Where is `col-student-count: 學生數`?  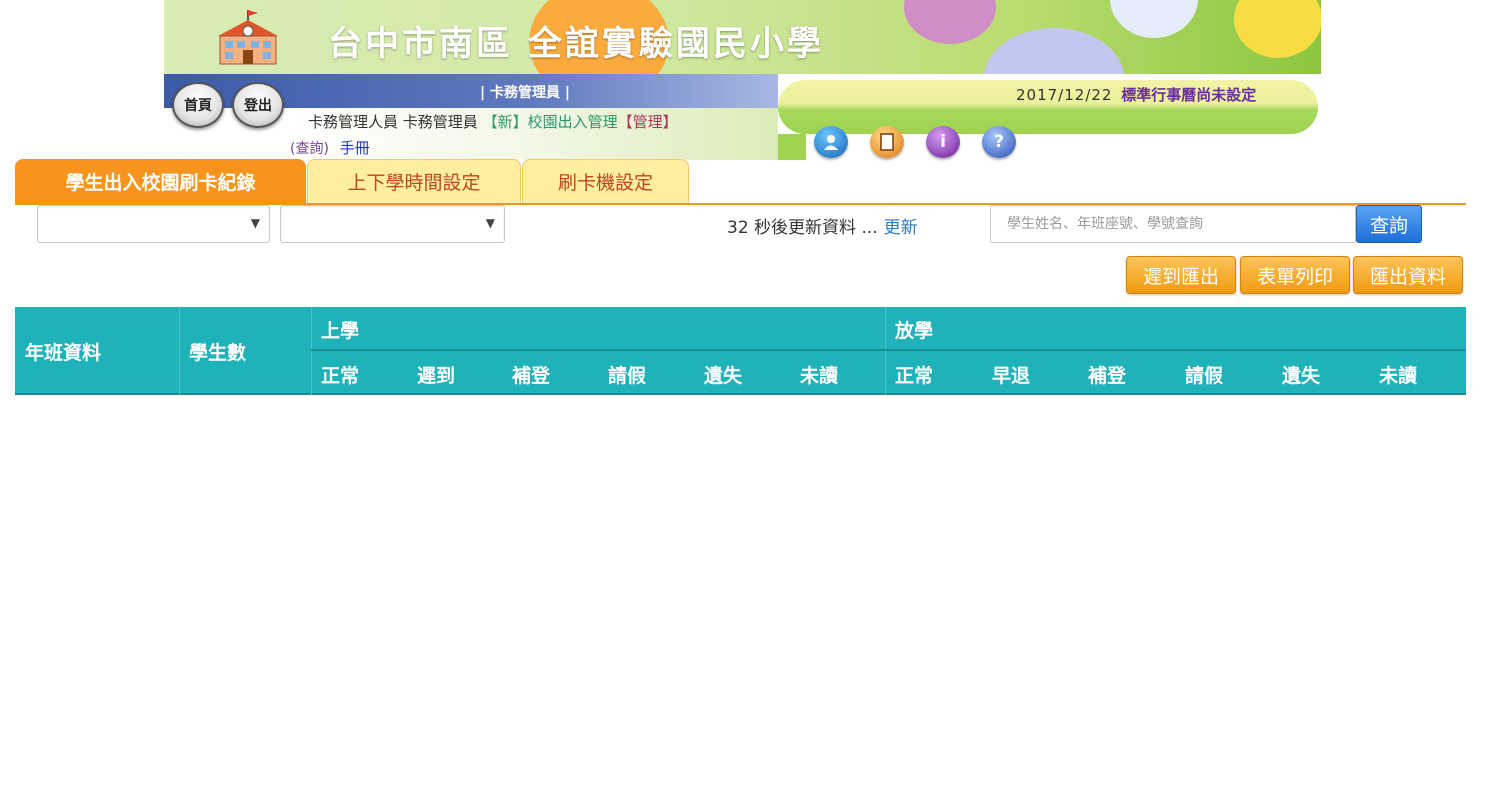 col-student-count: 學生數 is located at coordinates (218, 352).